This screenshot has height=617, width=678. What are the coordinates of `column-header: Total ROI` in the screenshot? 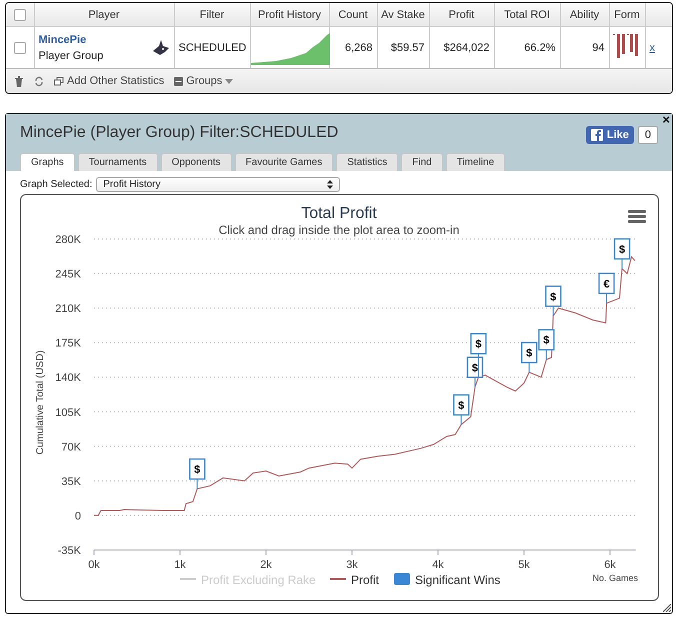 It's located at (527, 14).